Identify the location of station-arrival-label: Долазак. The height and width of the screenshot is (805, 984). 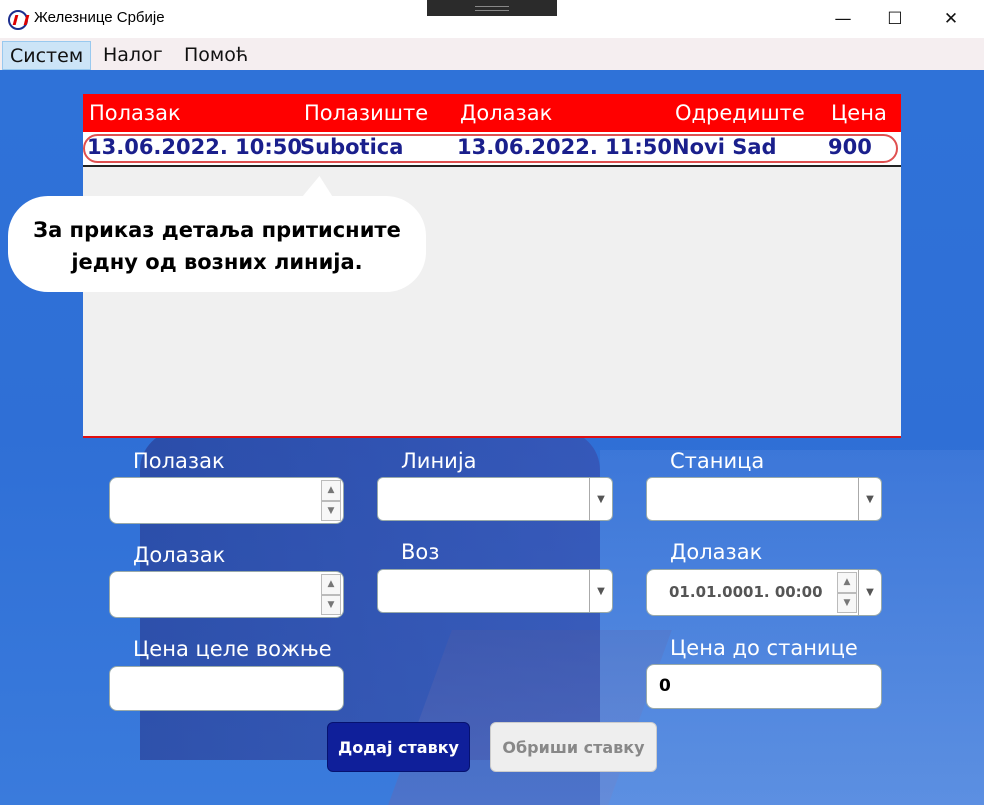
(716, 552).